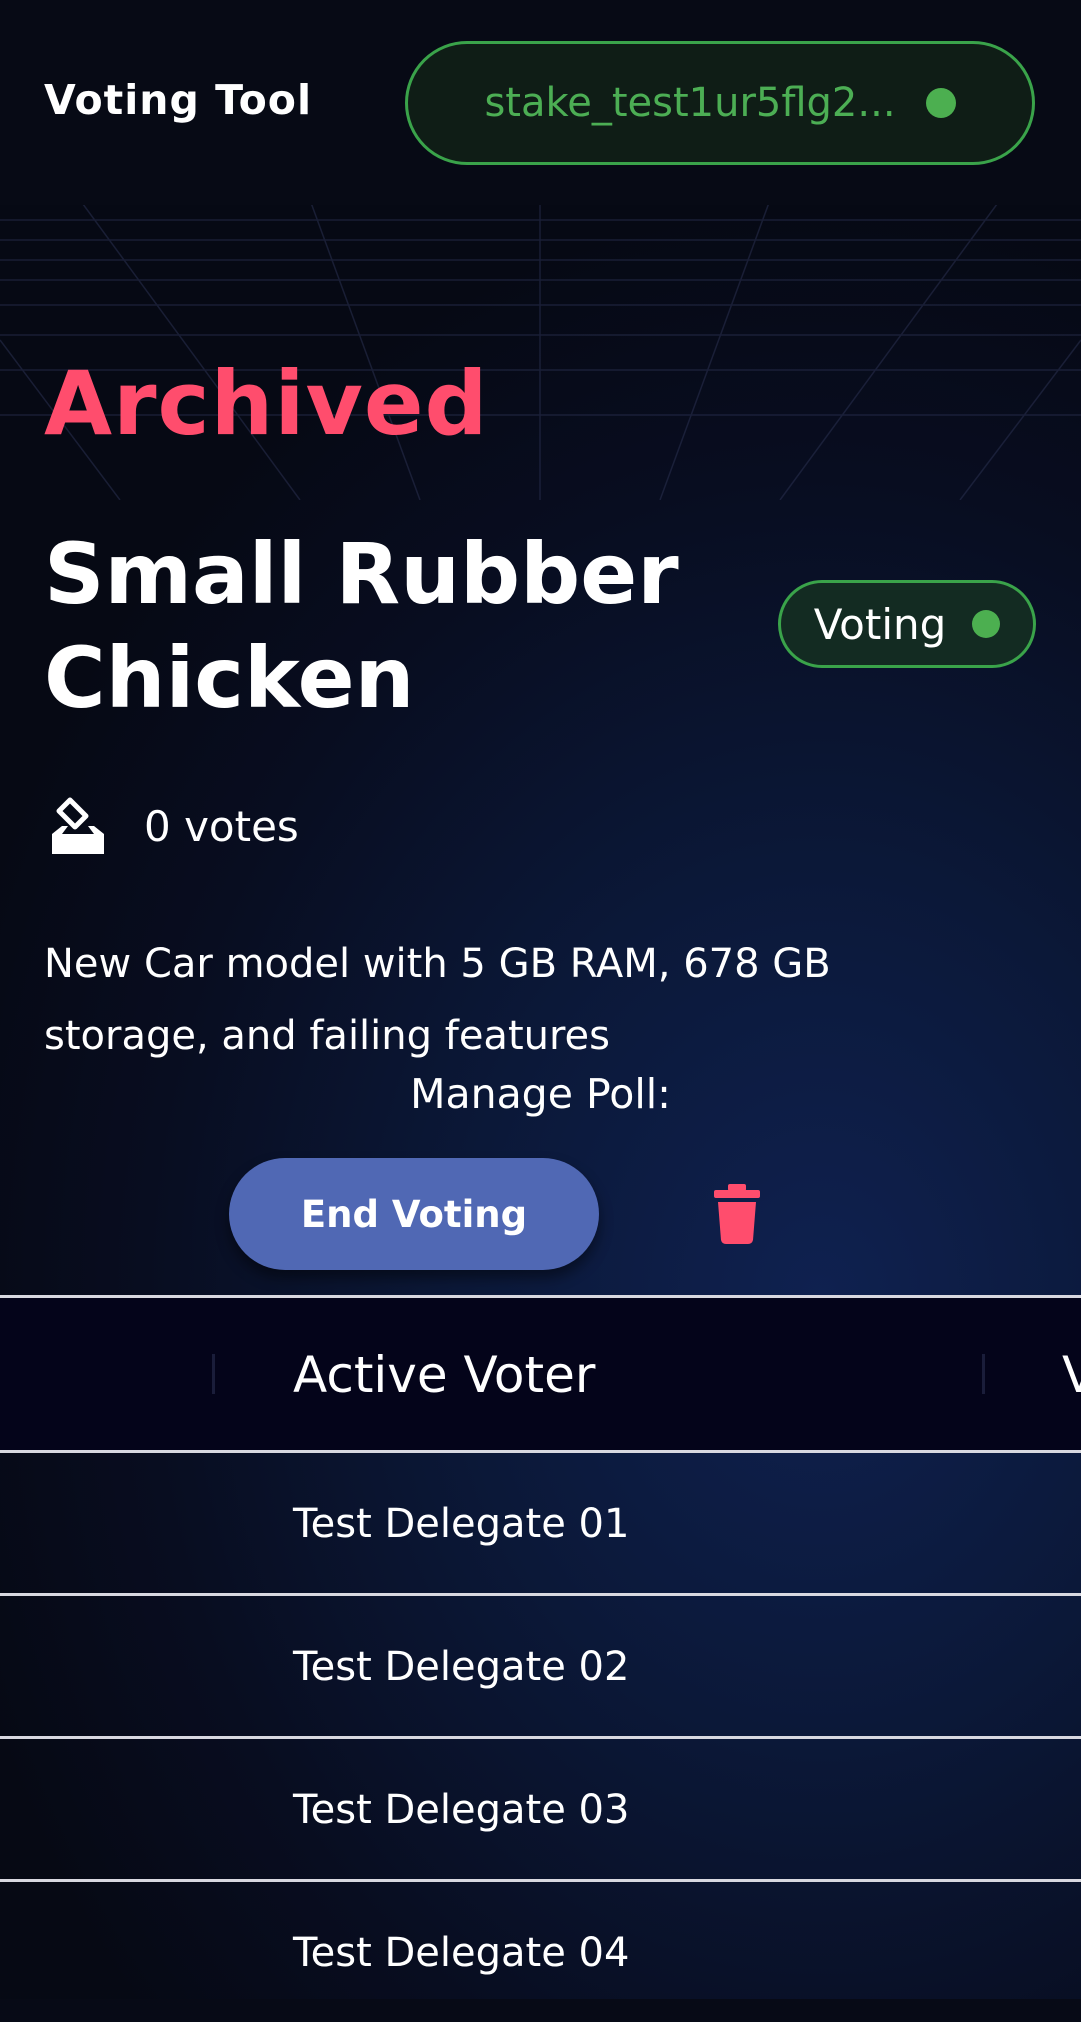  What do you see at coordinates (221, 826) in the screenshot?
I see `votes-count: 0 votes` at bounding box center [221, 826].